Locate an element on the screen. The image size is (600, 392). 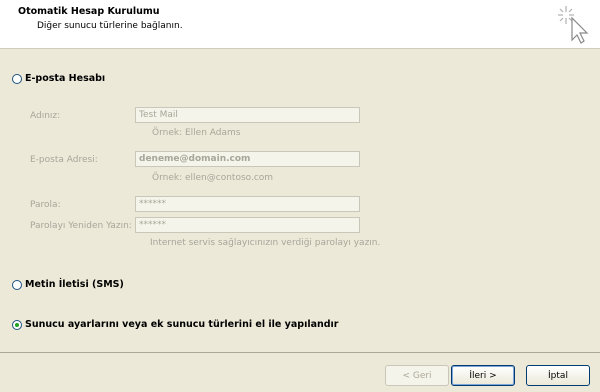
email-hint: Örnek: ellen@contoso.com is located at coordinates (213, 178).